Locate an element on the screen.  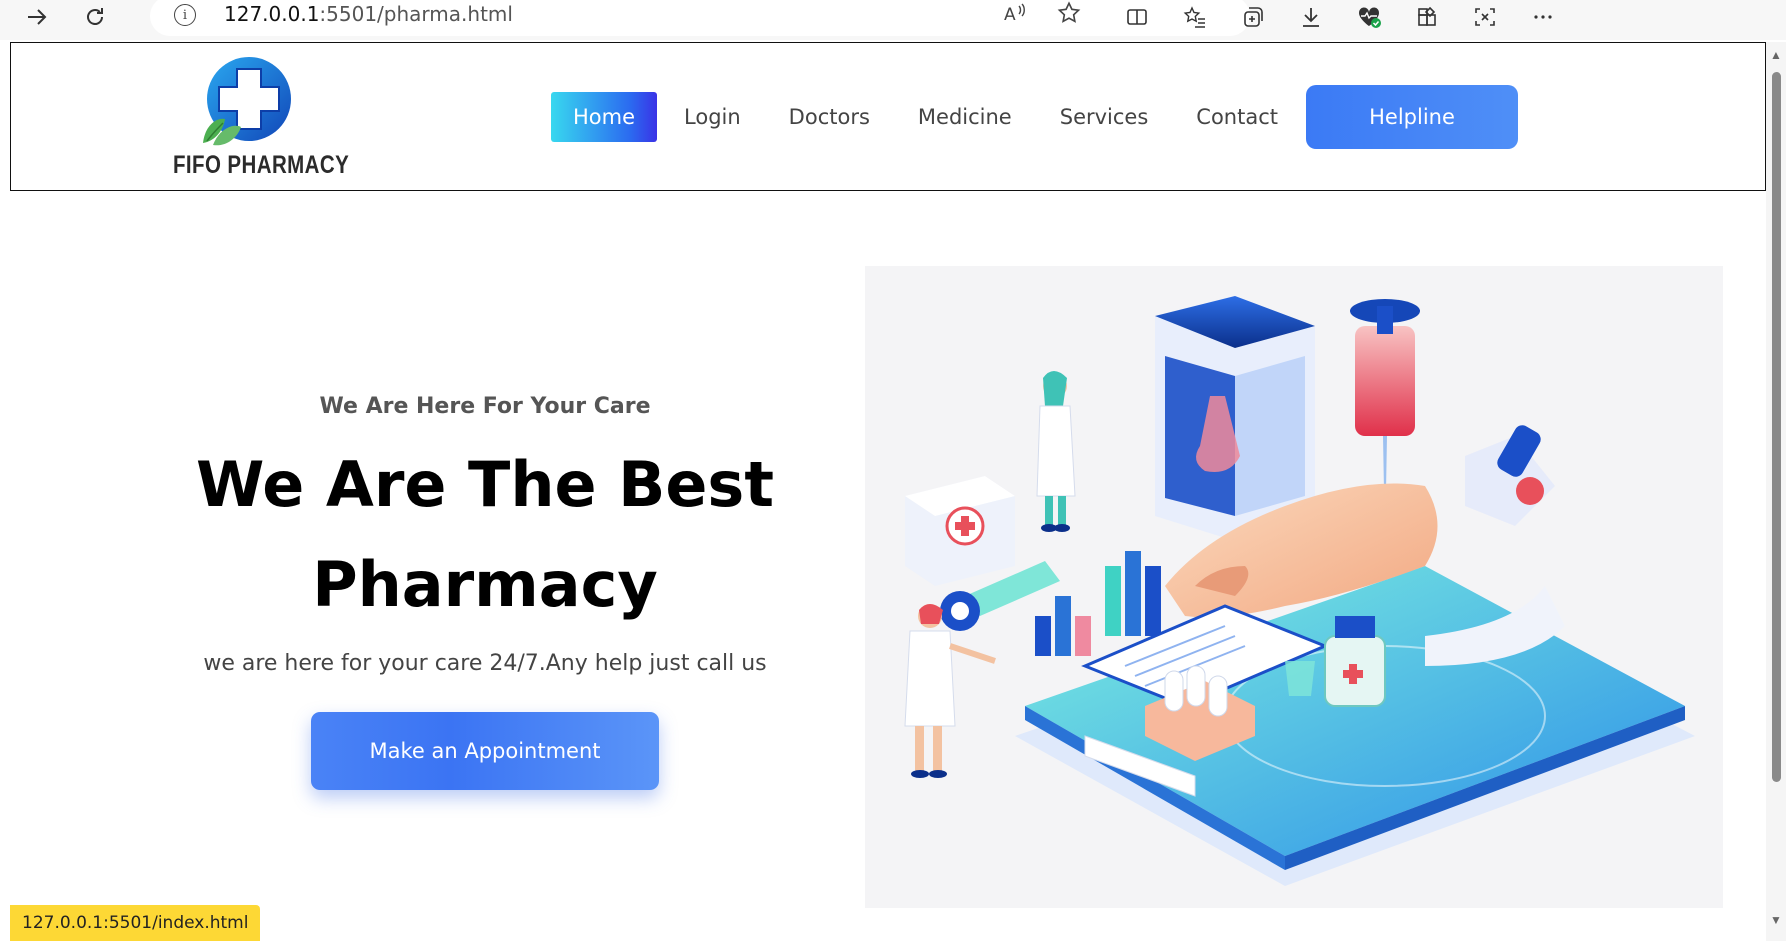
scrollbar-thumb is located at coordinates (1776, 427).